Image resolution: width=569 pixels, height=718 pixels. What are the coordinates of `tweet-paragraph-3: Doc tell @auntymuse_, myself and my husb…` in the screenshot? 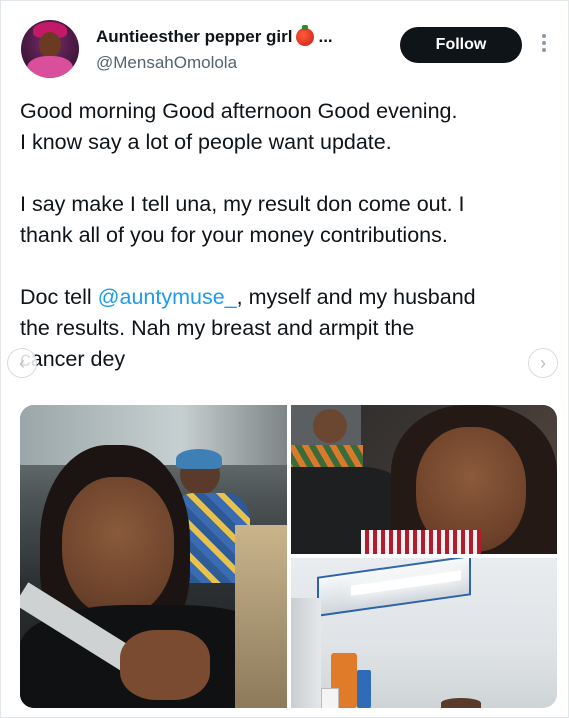 It's located at (287, 328).